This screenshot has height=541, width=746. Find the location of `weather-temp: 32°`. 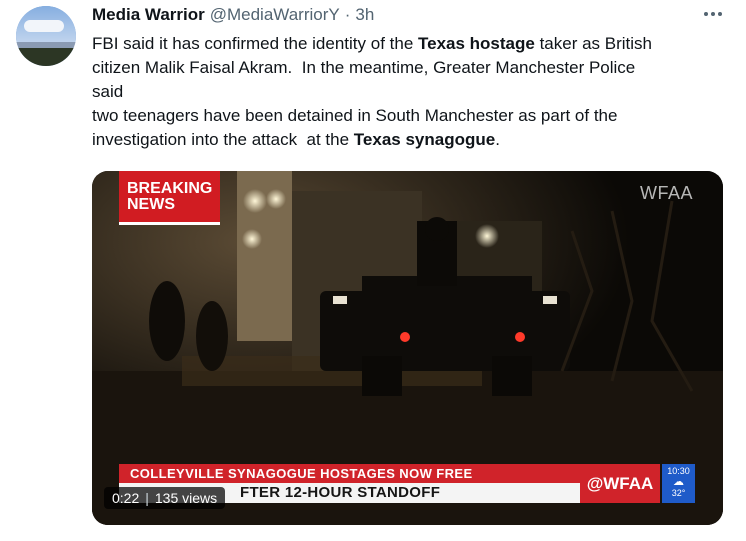

weather-temp: 32° is located at coordinates (678, 493).